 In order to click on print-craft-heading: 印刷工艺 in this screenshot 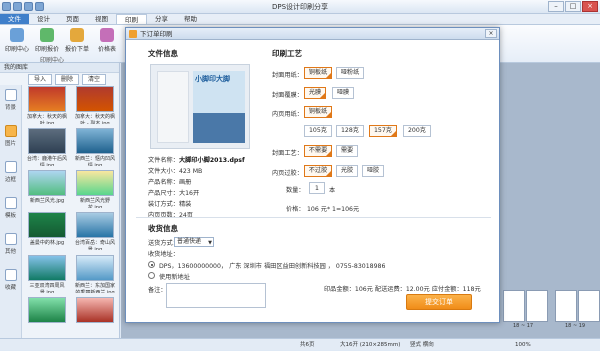, I will do `click(287, 53)`.